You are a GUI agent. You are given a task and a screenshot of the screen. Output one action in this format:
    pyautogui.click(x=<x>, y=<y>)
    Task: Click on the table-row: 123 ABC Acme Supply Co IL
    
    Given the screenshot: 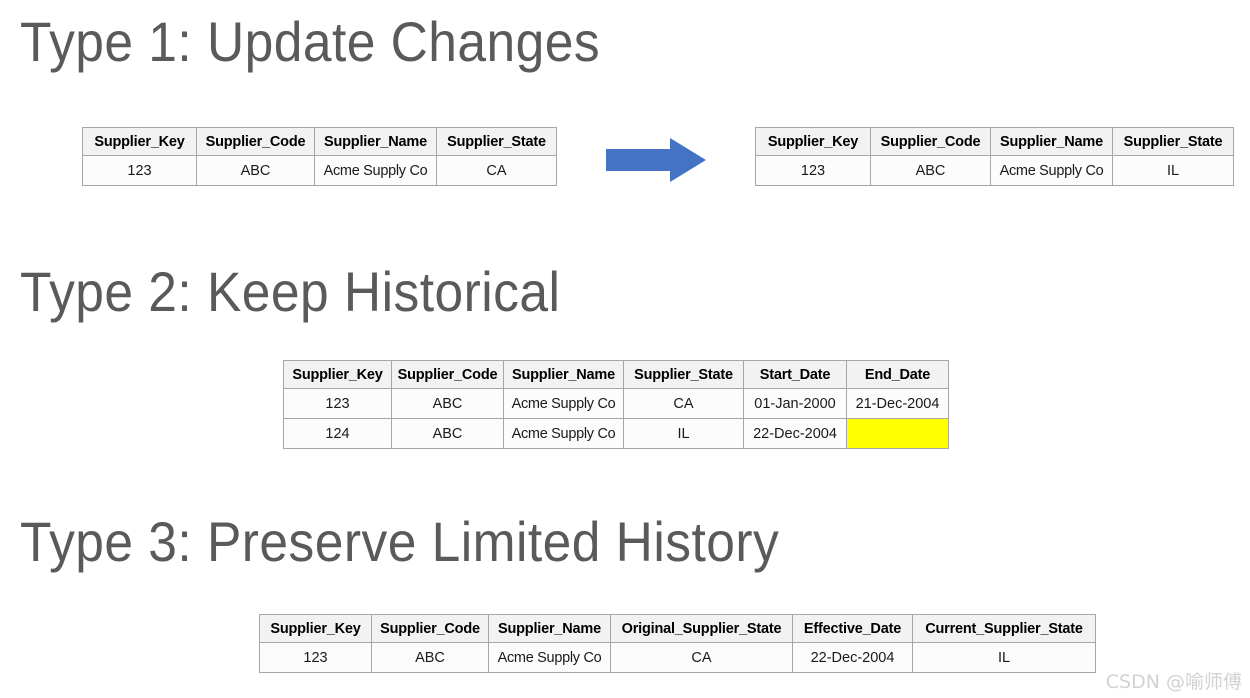 What is the action you would take?
    pyautogui.click(x=994, y=170)
    